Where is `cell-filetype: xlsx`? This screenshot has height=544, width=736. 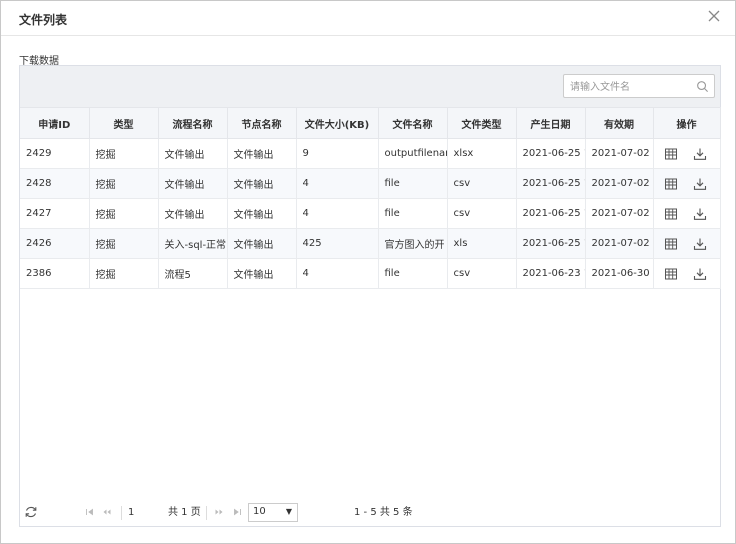
cell-filetype: xlsx is located at coordinates (482, 153).